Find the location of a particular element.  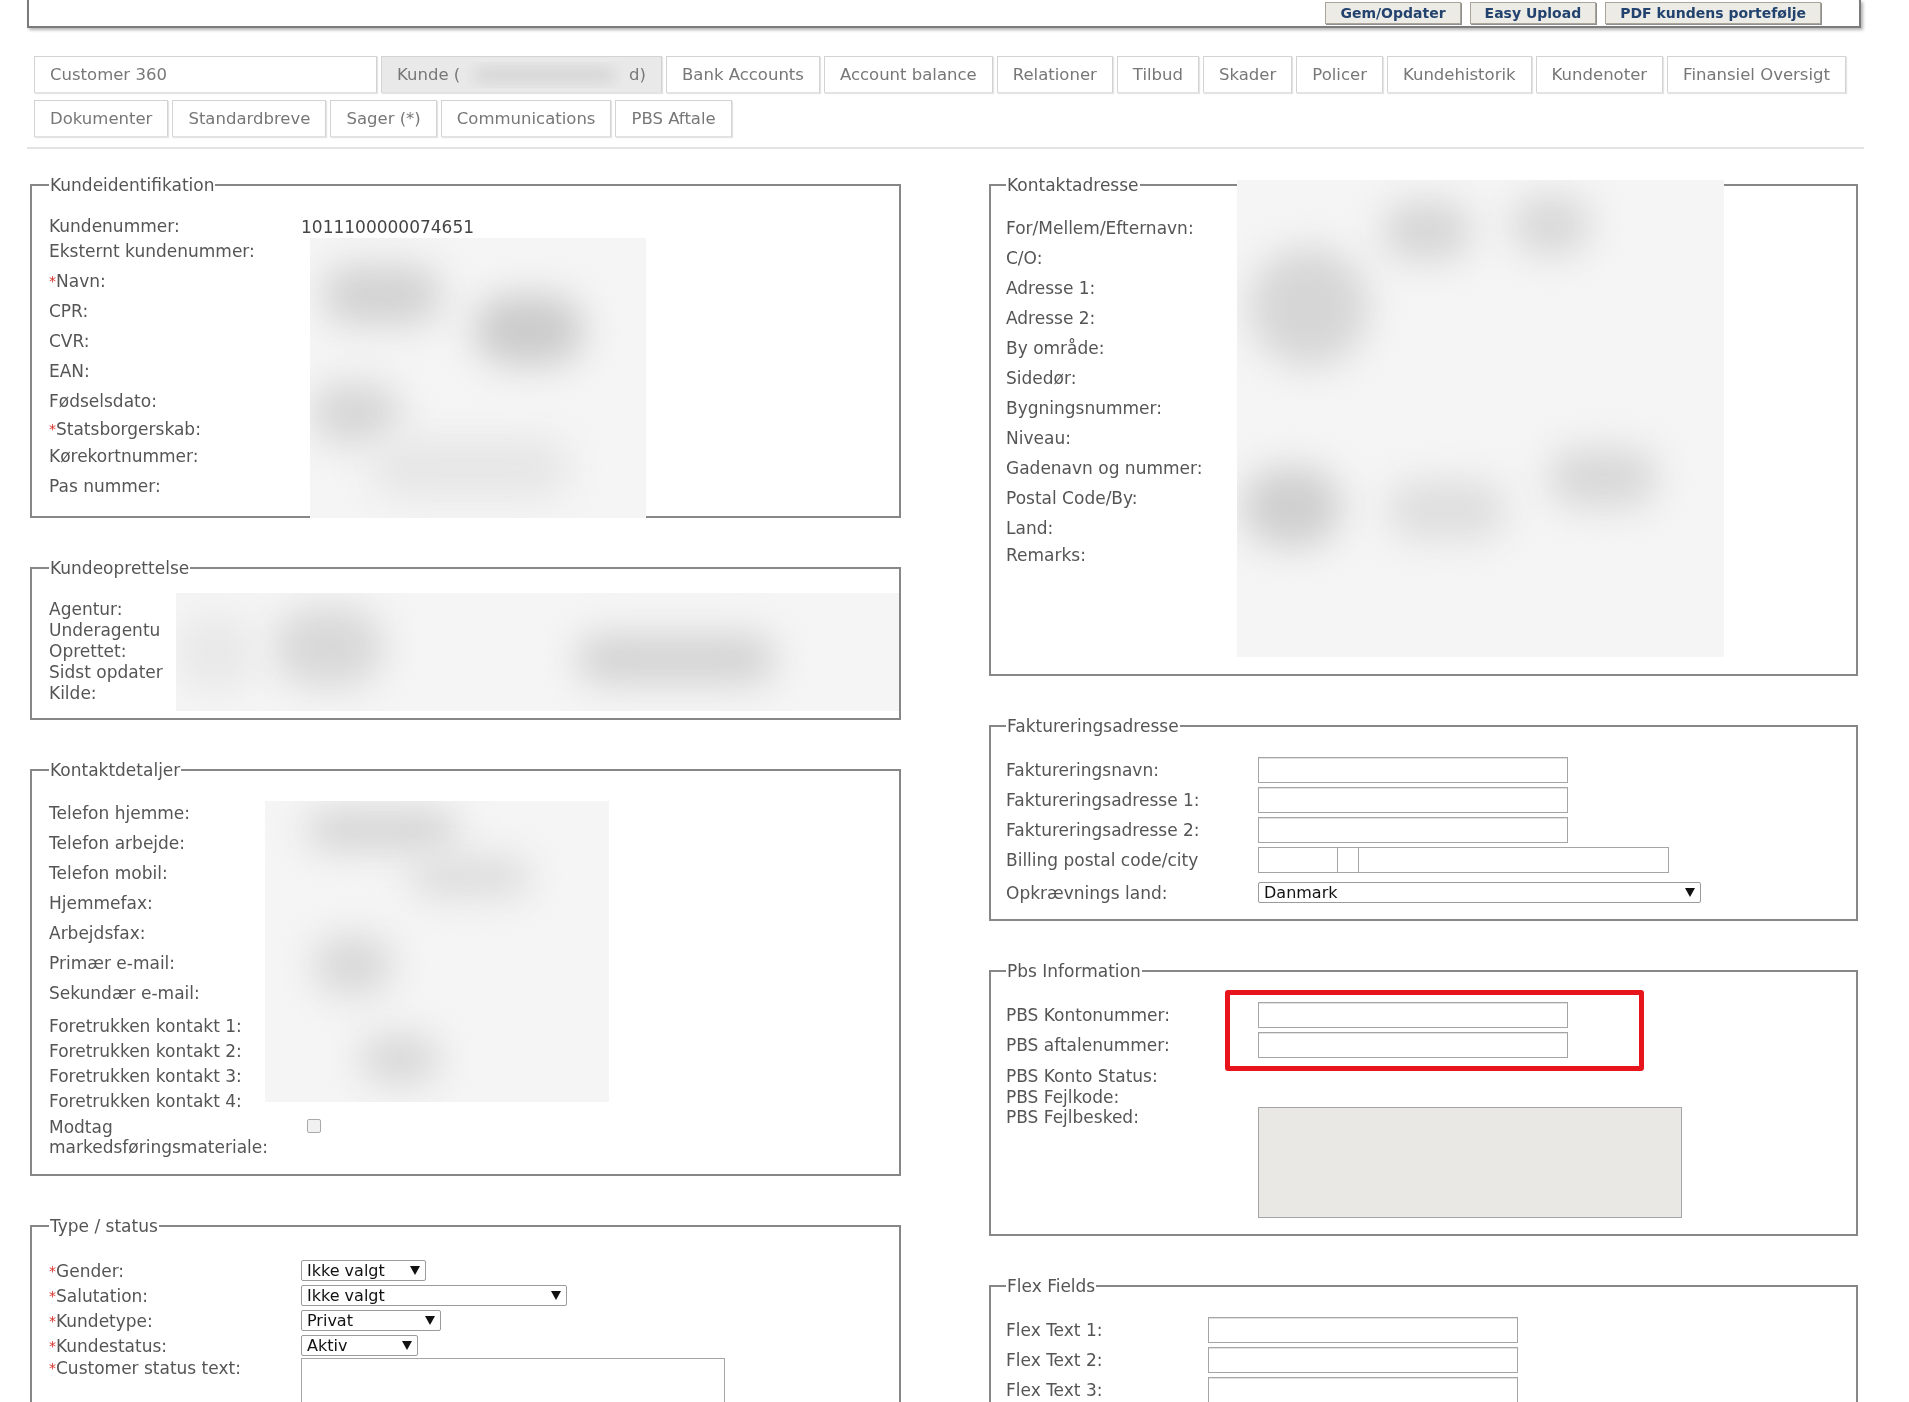

section-legend: Kundeoprettelse is located at coordinates (120, 568).